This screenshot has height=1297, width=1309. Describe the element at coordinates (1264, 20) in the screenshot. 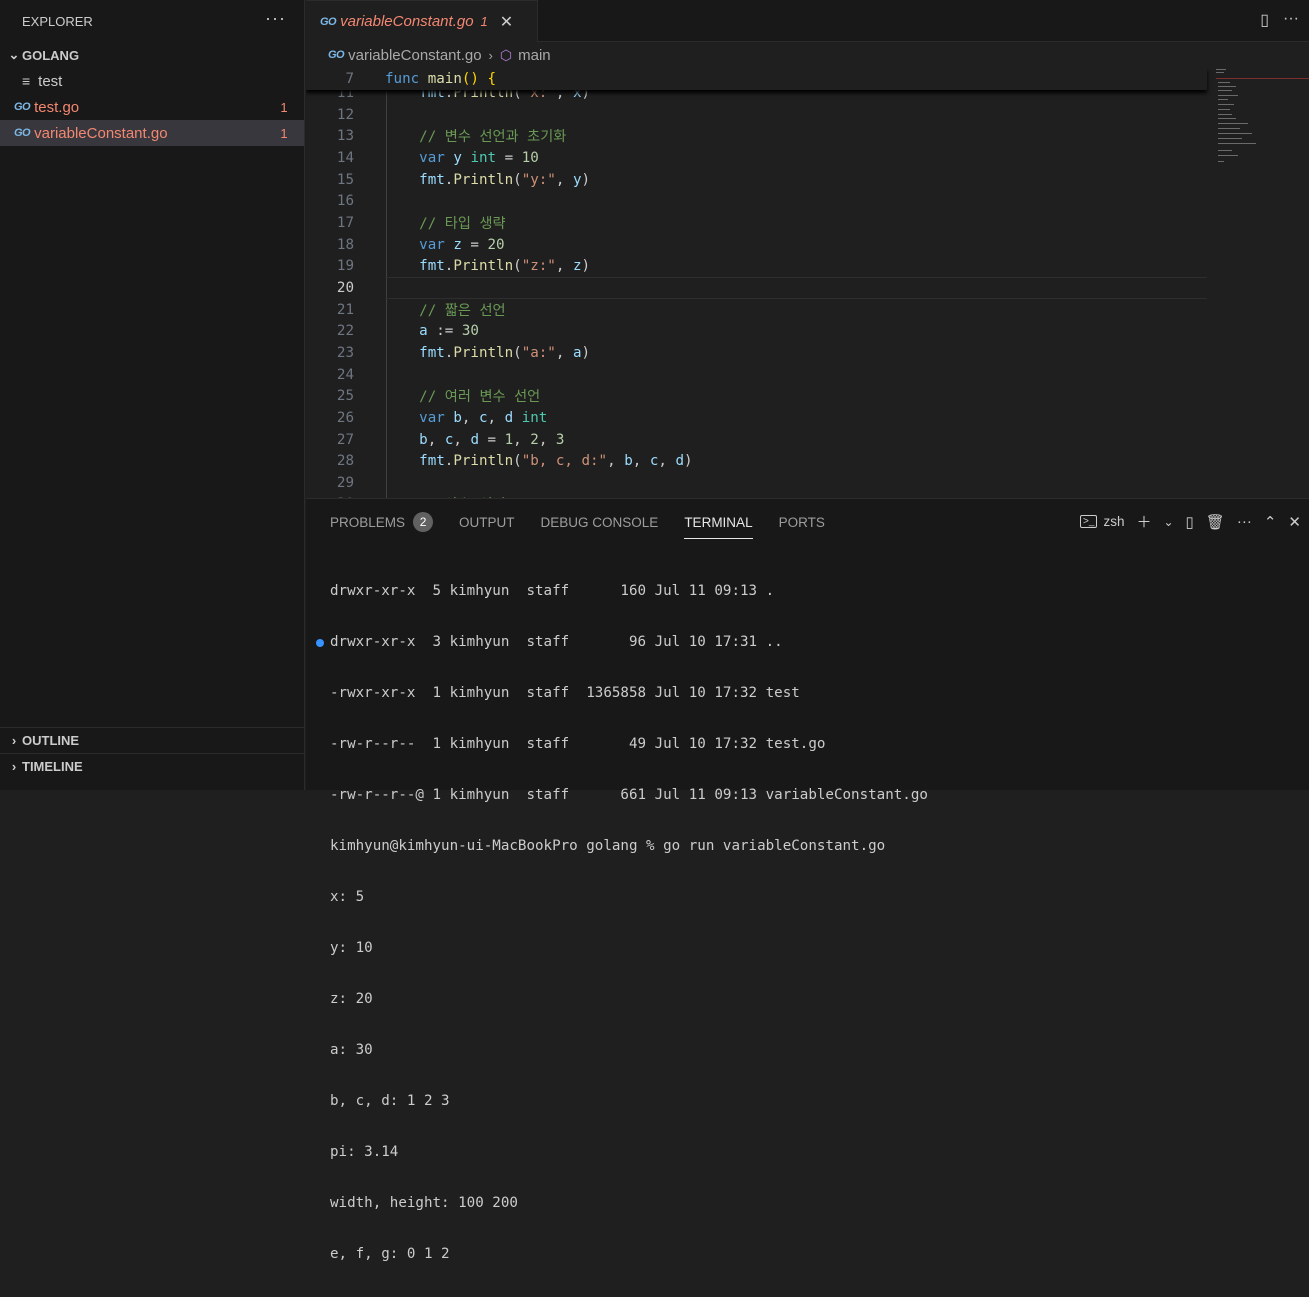

I see `split-editor-icon: ▯` at that location.